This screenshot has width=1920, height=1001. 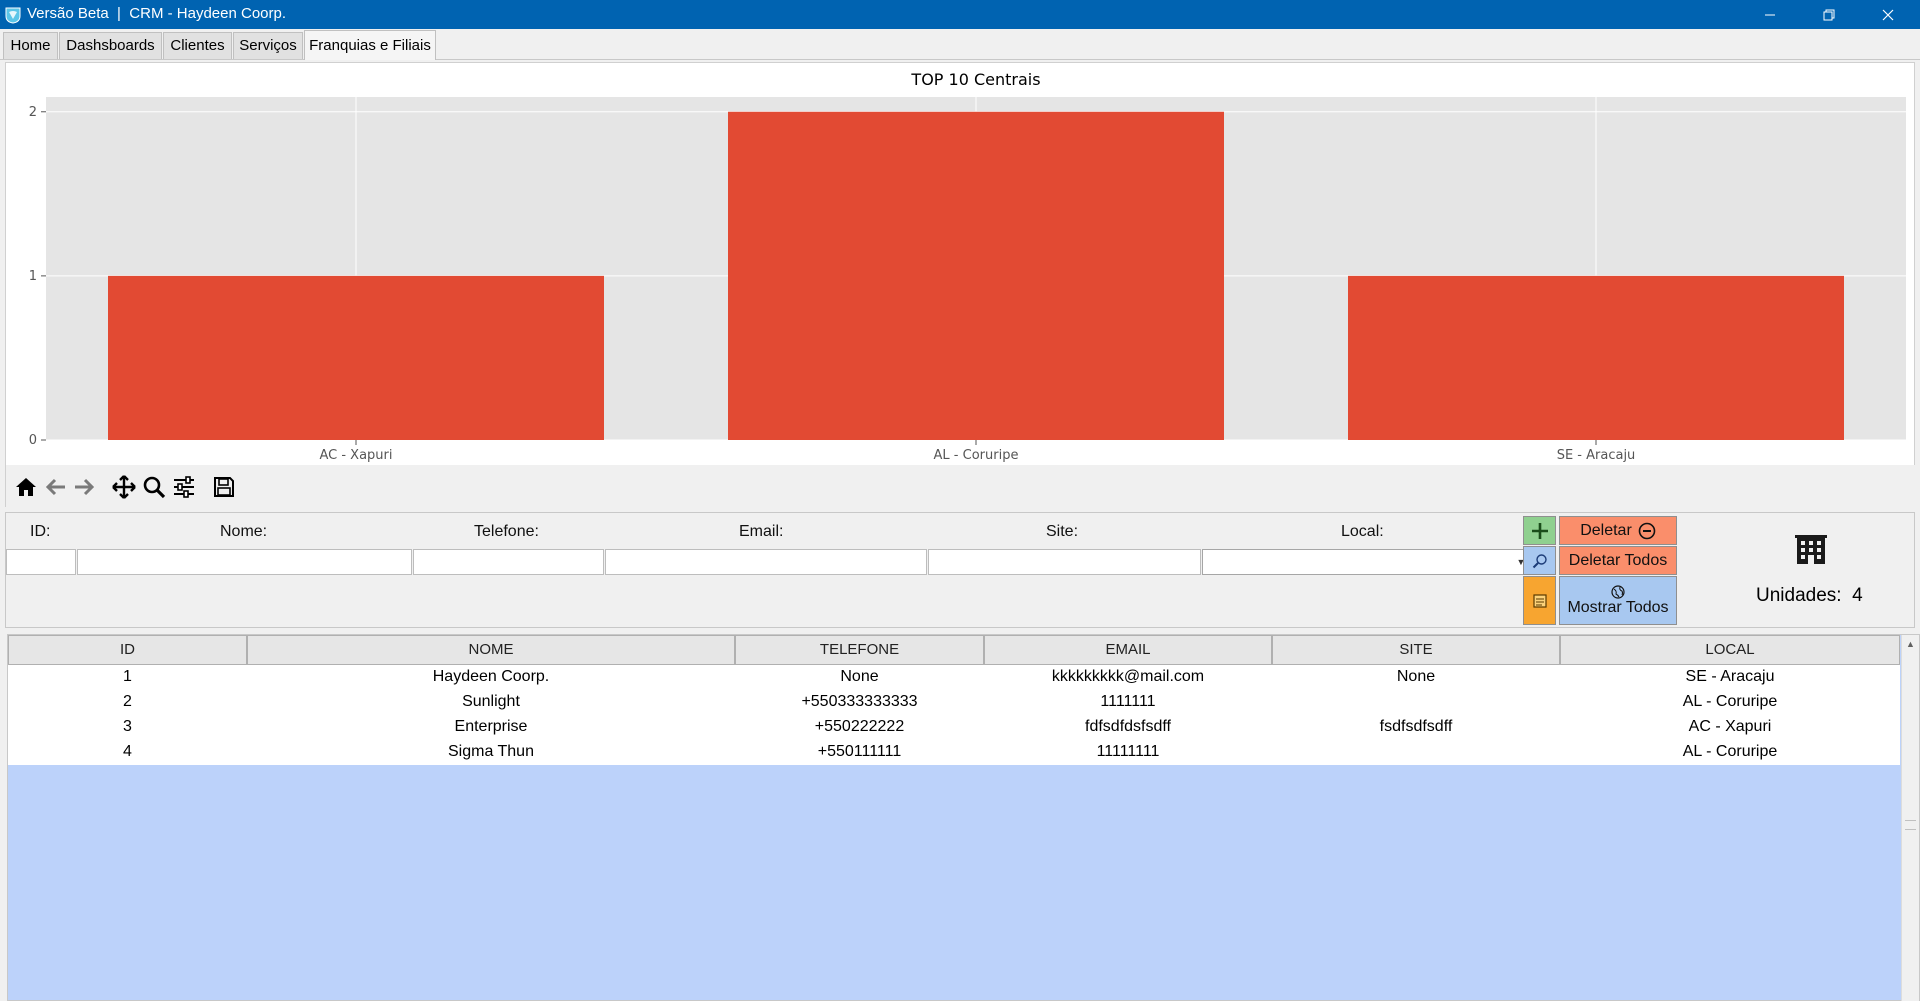 I want to click on tab-dashboards: Dashsboards, so click(x=110, y=45).